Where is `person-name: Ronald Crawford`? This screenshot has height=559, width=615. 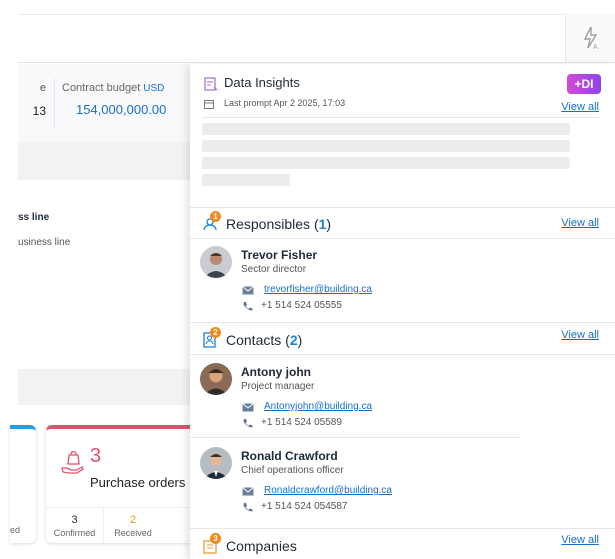 person-name: Ronald Crawford is located at coordinates (289, 456).